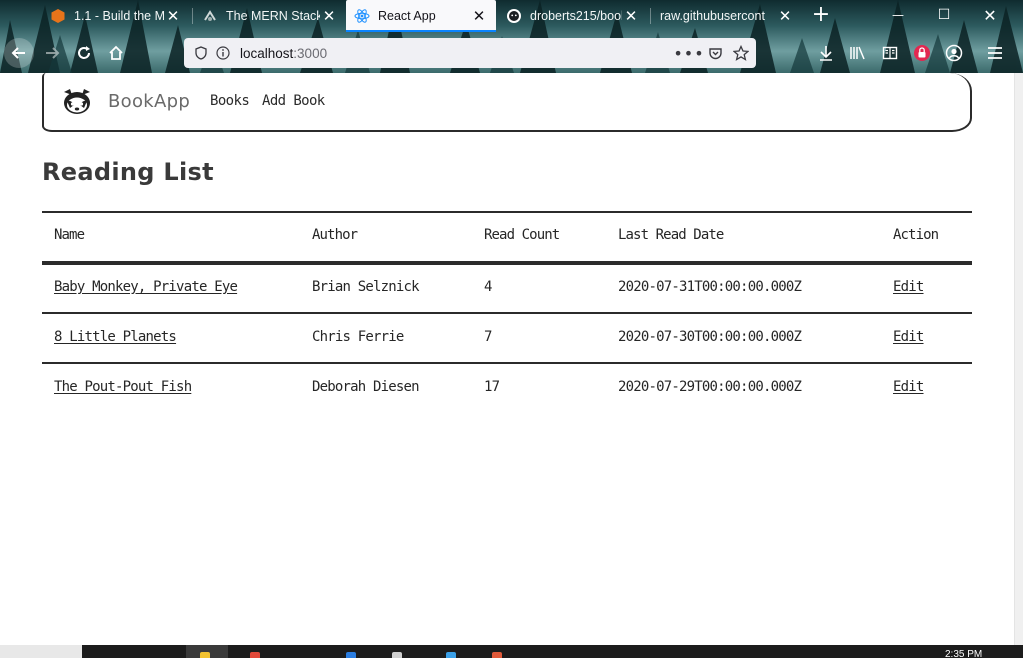 This screenshot has width=1023, height=658. What do you see at coordinates (115, 337) in the screenshot?
I see `book-title-link: 8 Little Planets` at bounding box center [115, 337].